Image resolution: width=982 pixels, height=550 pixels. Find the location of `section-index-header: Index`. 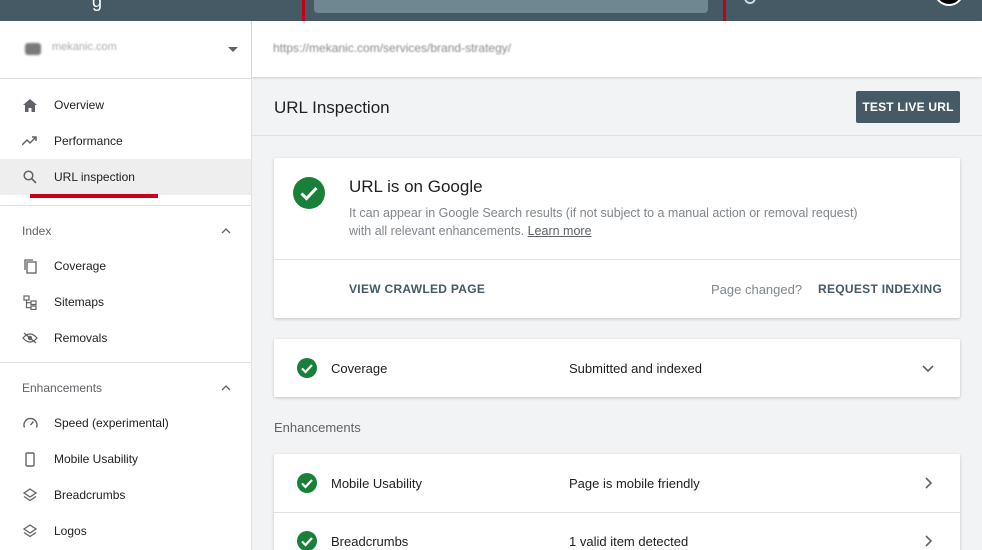

section-index-header: Index is located at coordinates (125, 230).